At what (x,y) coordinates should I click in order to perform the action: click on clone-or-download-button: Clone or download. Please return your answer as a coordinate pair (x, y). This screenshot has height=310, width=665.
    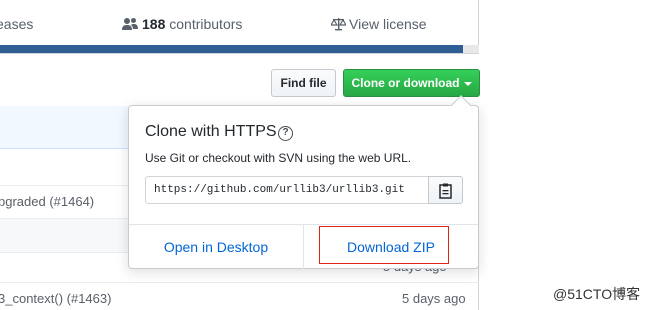
    Looking at the image, I should click on (411, 83).